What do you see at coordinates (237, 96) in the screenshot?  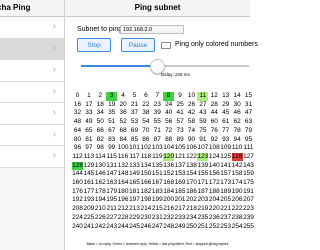 I see `ip-cell: 14` at bounding box center [237, 96].